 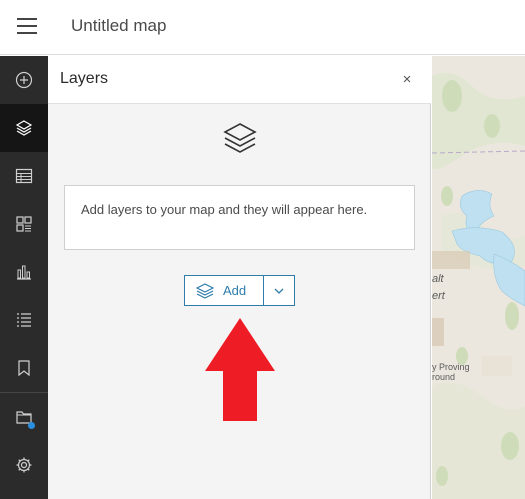 I want to click on add-layer-split-button: Add, so click(x=239, y=290).